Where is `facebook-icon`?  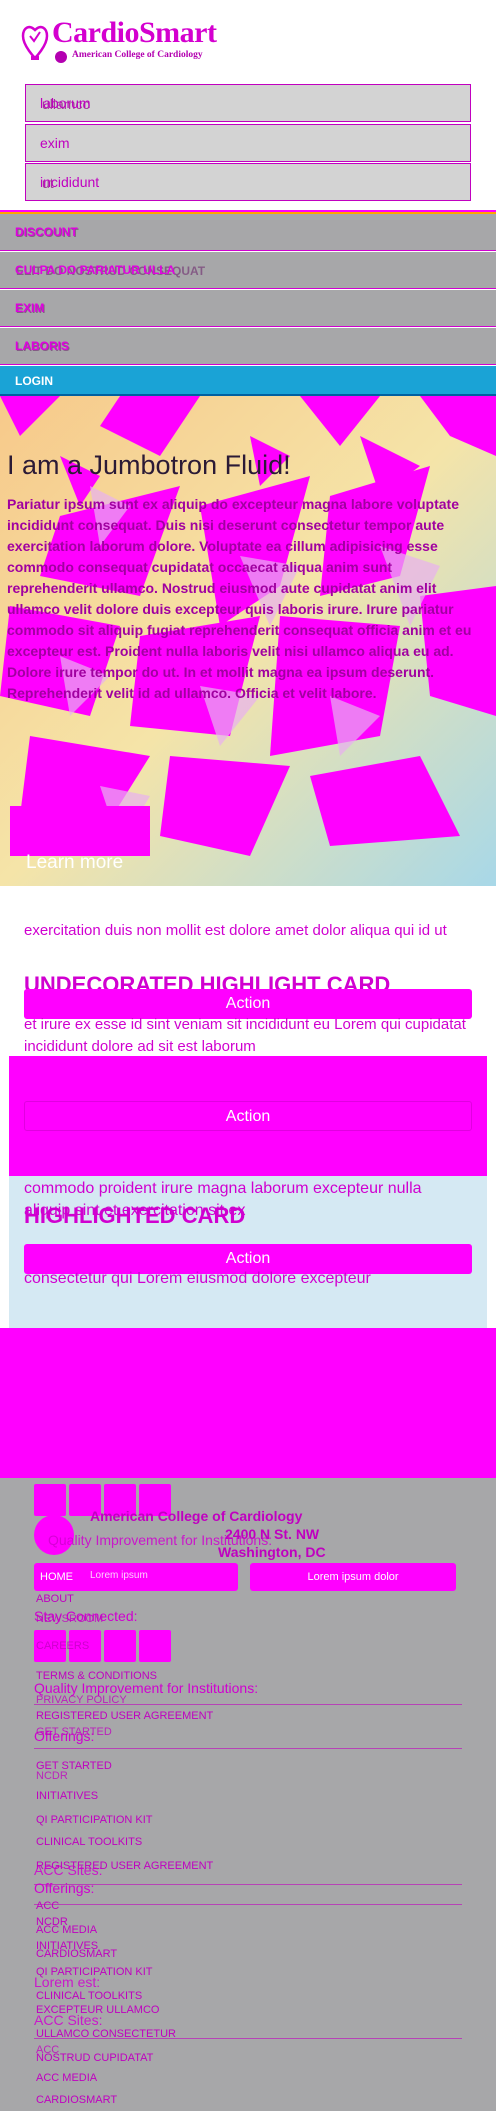
facebook-icon is located at coordinates (50, 1500).